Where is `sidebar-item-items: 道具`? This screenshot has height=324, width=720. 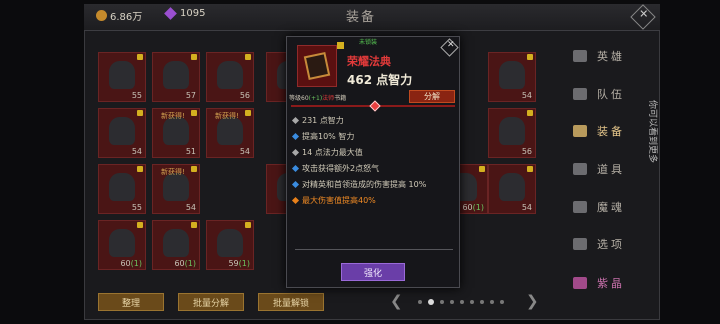 sidebar-item-items: 道具 is located at coordinates (613, 169).